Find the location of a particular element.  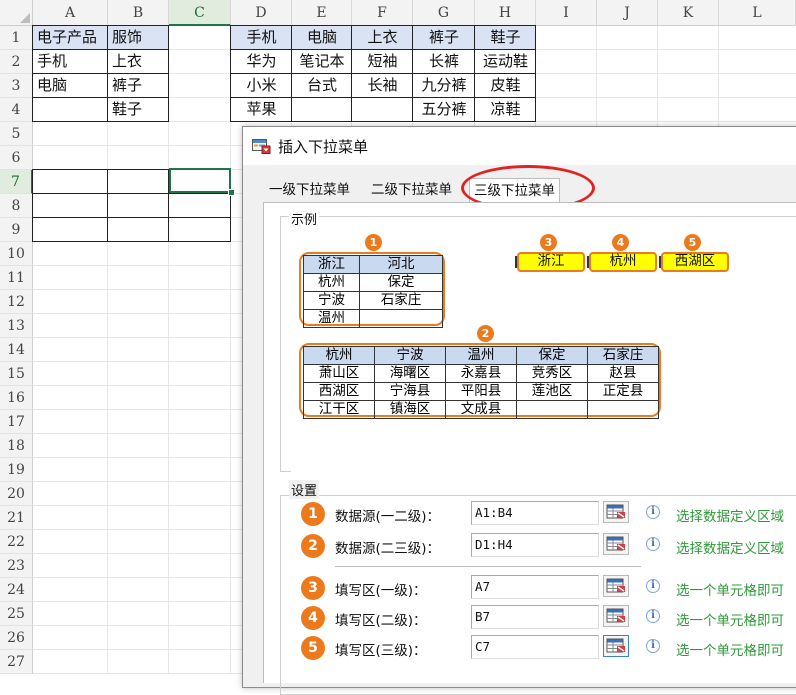

column-header-C: C is located at coordinates (200, 13).